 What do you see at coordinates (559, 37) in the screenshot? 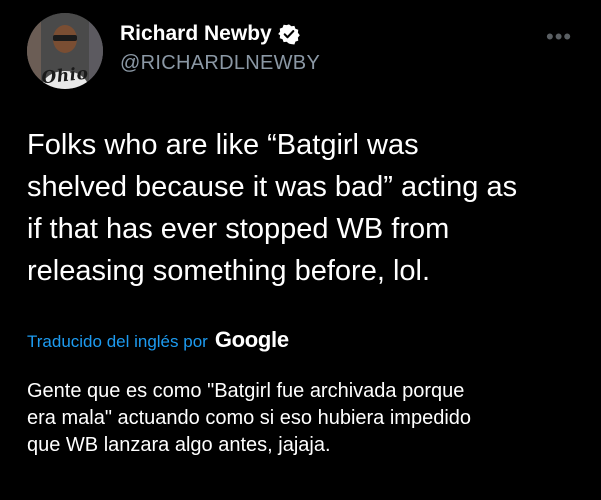
I see `more-options-icon: •••` at bounding box center [559, 37].